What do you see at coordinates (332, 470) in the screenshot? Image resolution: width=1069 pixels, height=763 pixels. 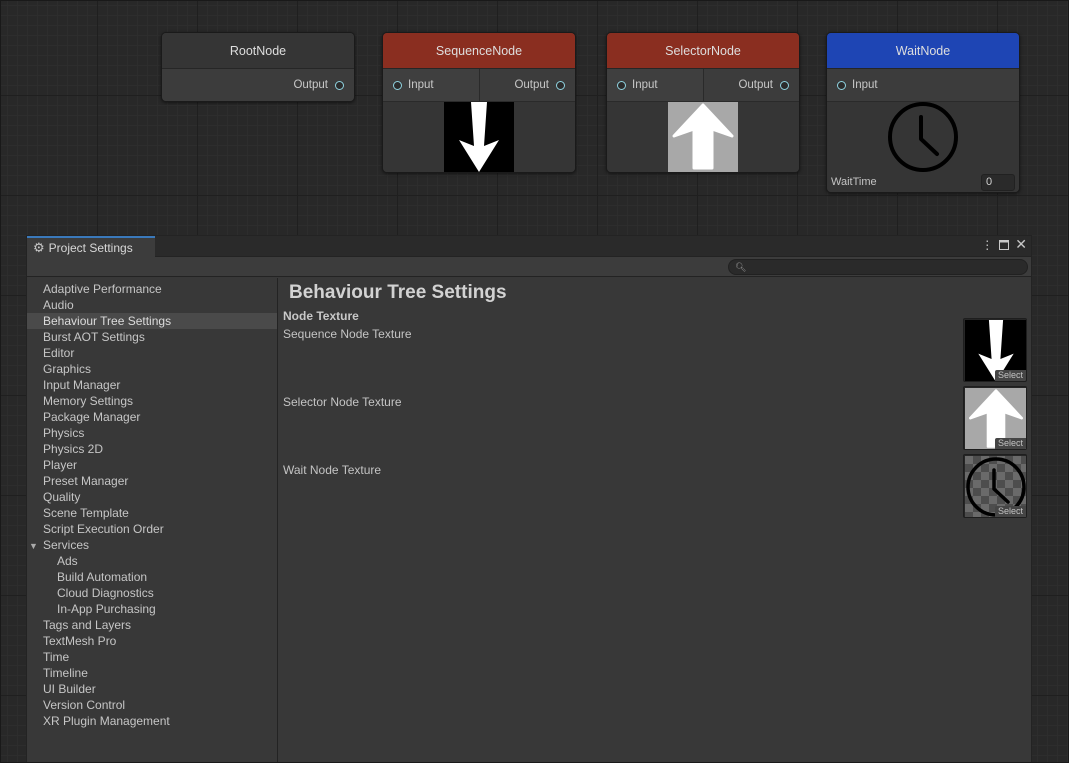 I see `field-label: Wait Node Texture` at bounding box center [332, 470].